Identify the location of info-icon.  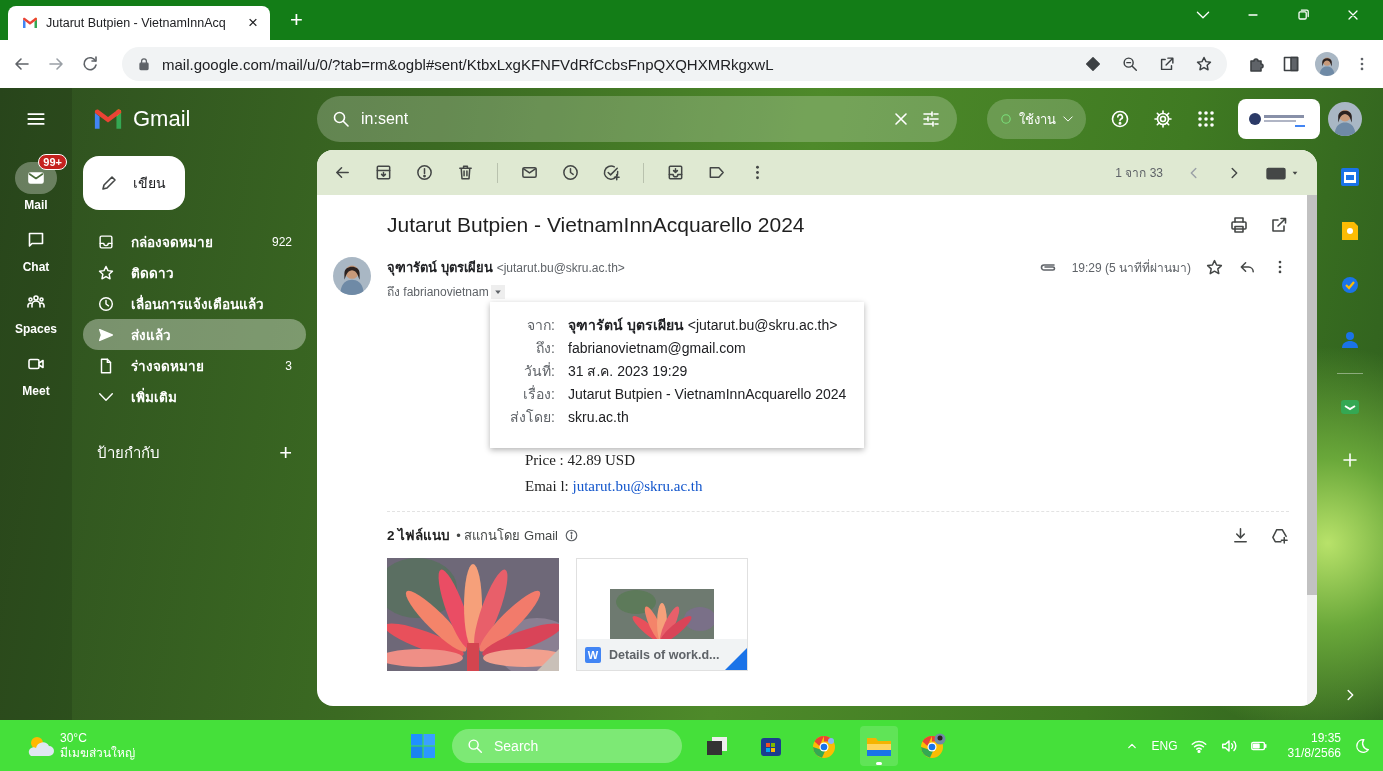
(571, 535).